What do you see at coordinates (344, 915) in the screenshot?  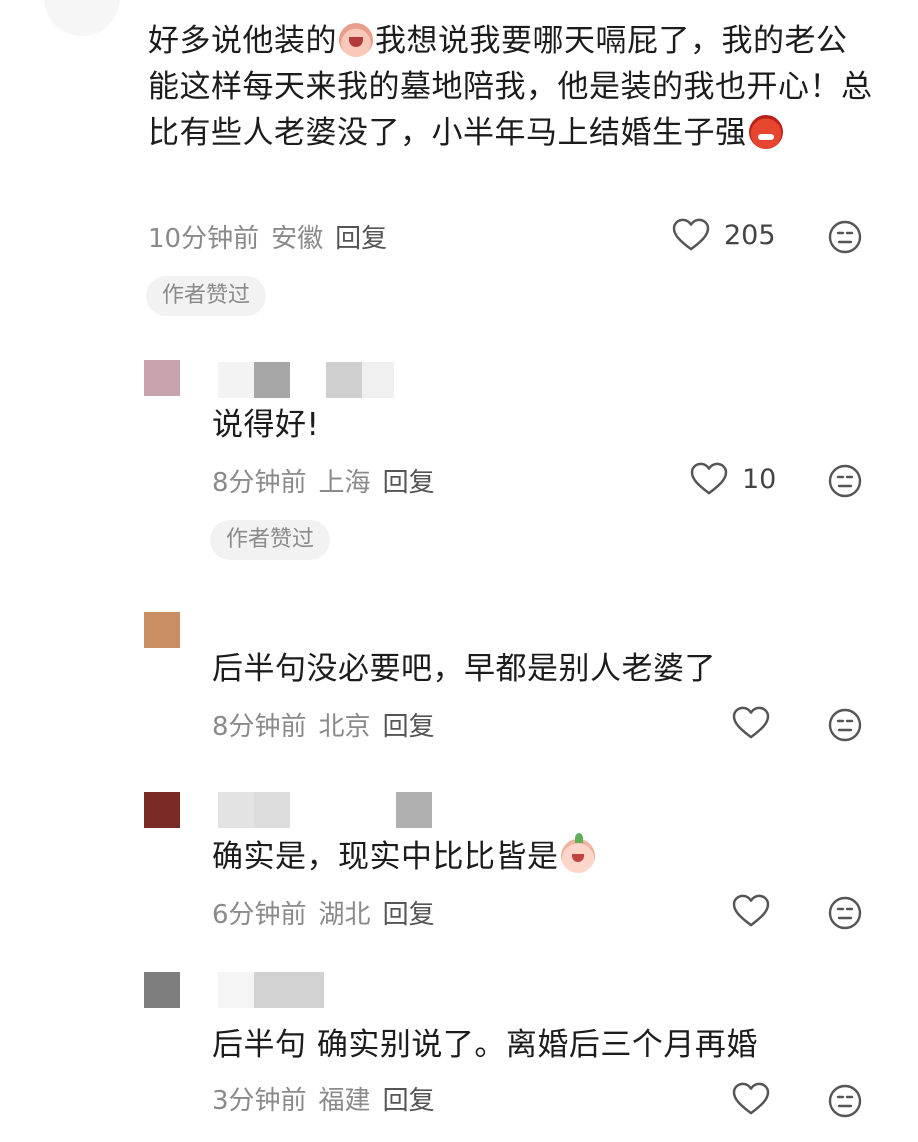 I see `reply-location: 湖北` at bounding box center [344, 915].